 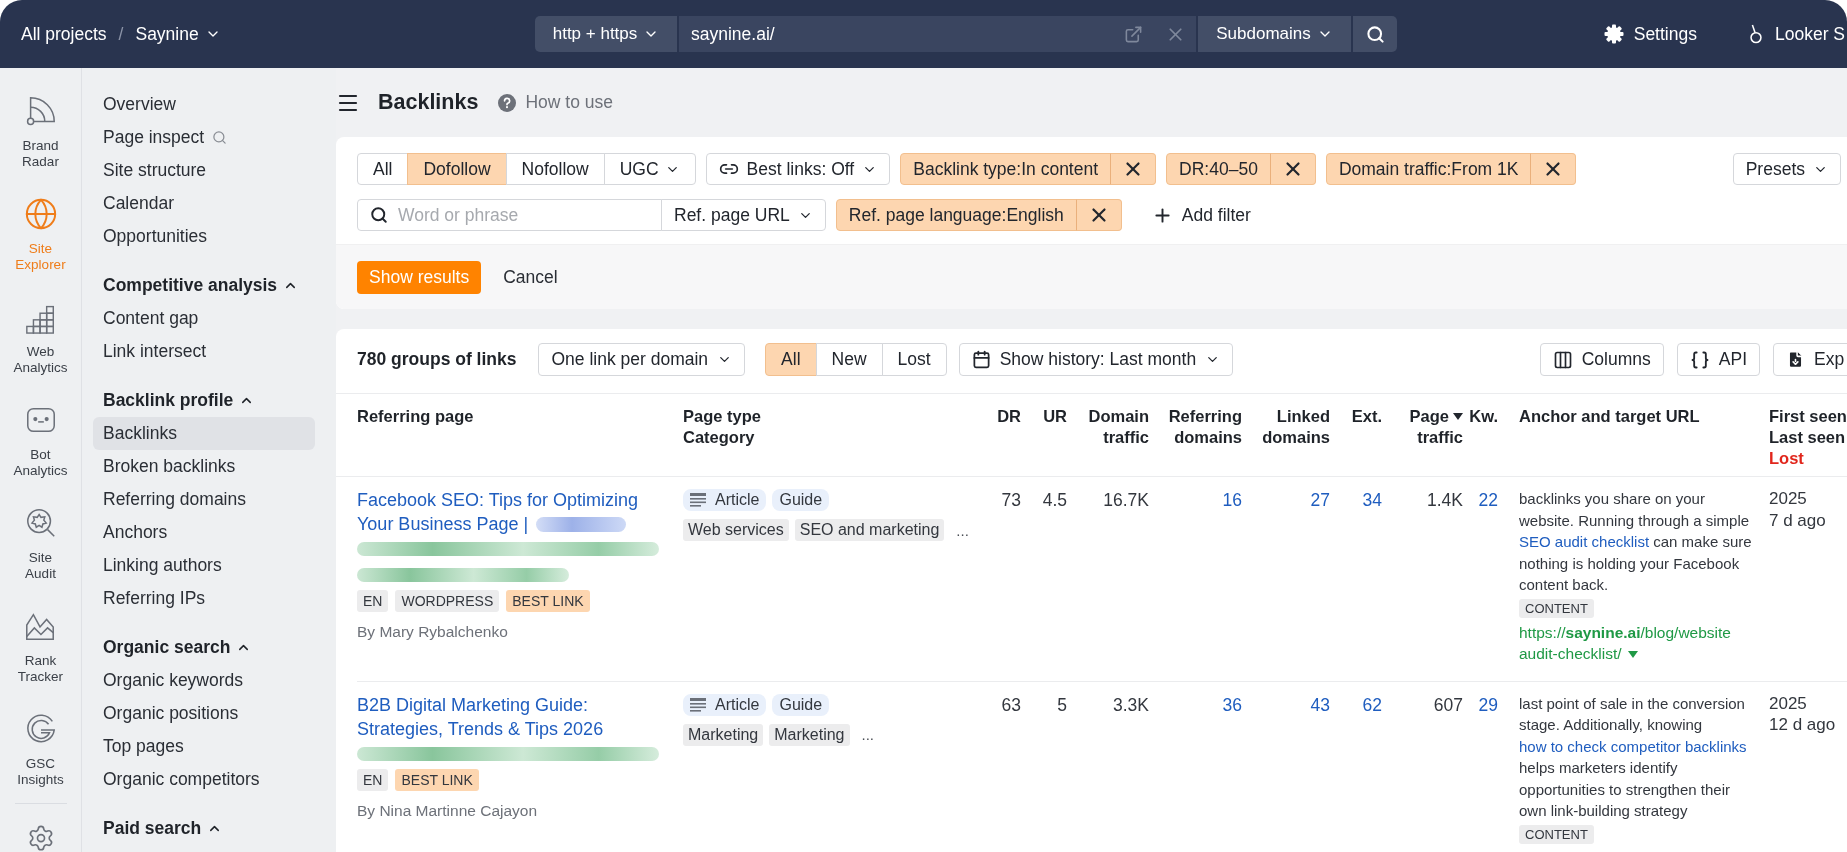 What do you see at coordinates (791, 359) in the screenshot?
I see `period-tab: All` at bounding box center [791, 359].